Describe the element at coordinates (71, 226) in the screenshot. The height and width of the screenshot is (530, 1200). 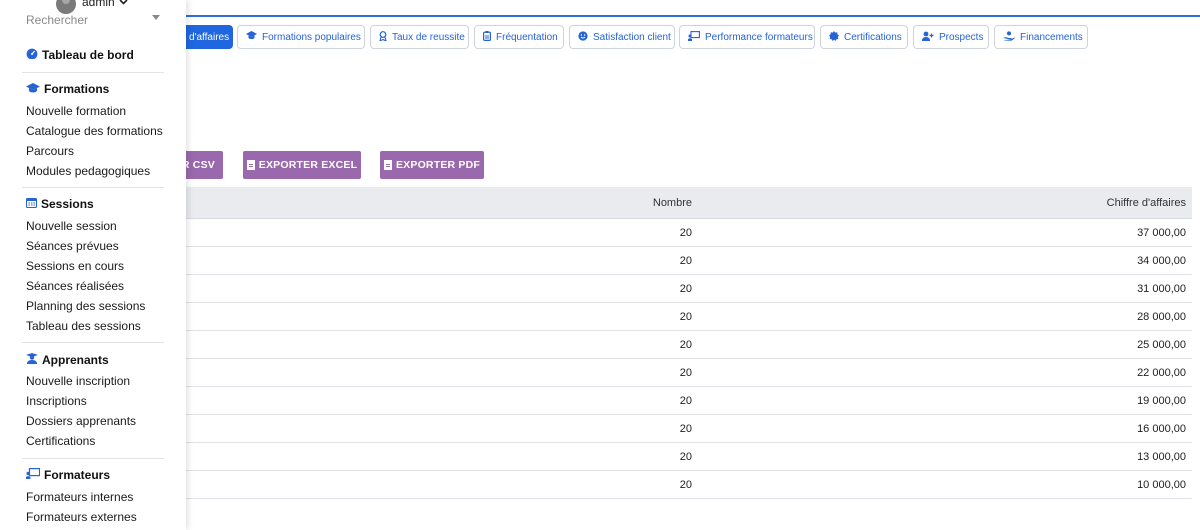
I see `sidebar-item-nouvelle-session: Nouvelle session` at that location.